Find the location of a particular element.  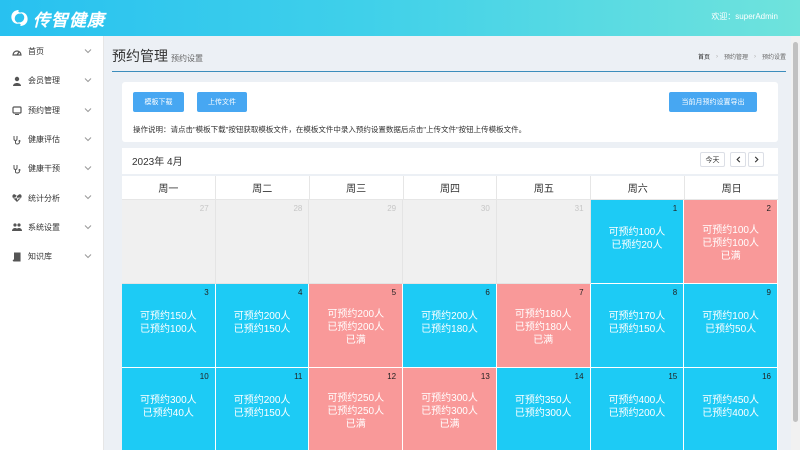

calendar-day-cell: 12 可预约250人 已预约250人 已满 is located at coordinates (356, 409).